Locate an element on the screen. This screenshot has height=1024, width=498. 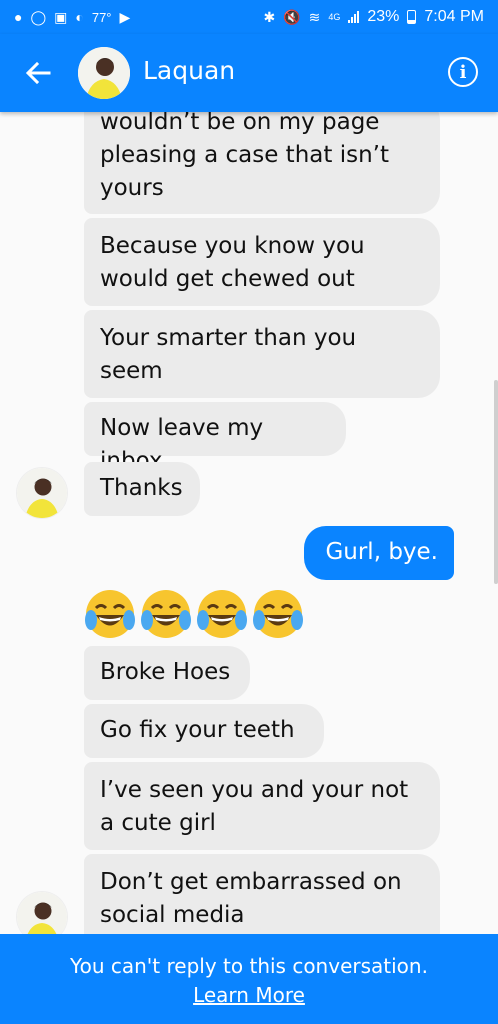
info-button: i is located at coordinates (463, 72).